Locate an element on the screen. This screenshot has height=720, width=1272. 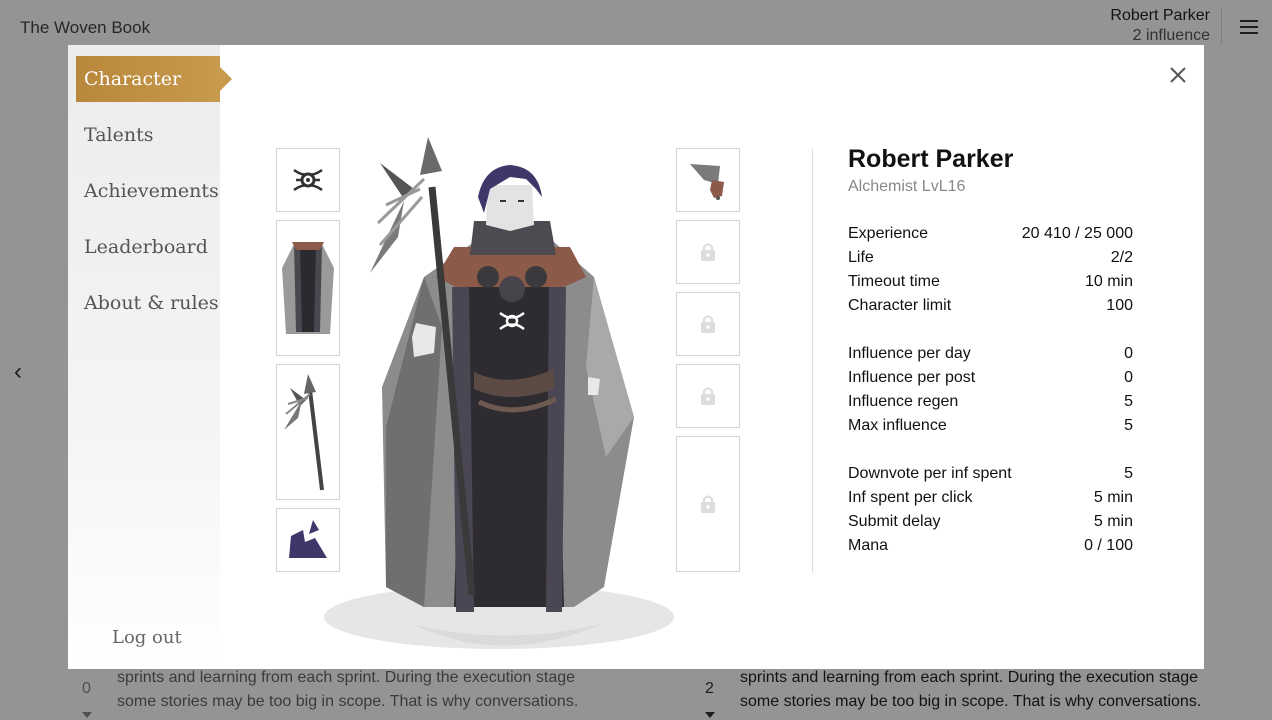
stat-value: 100 is located at coordinates (1119, 305).